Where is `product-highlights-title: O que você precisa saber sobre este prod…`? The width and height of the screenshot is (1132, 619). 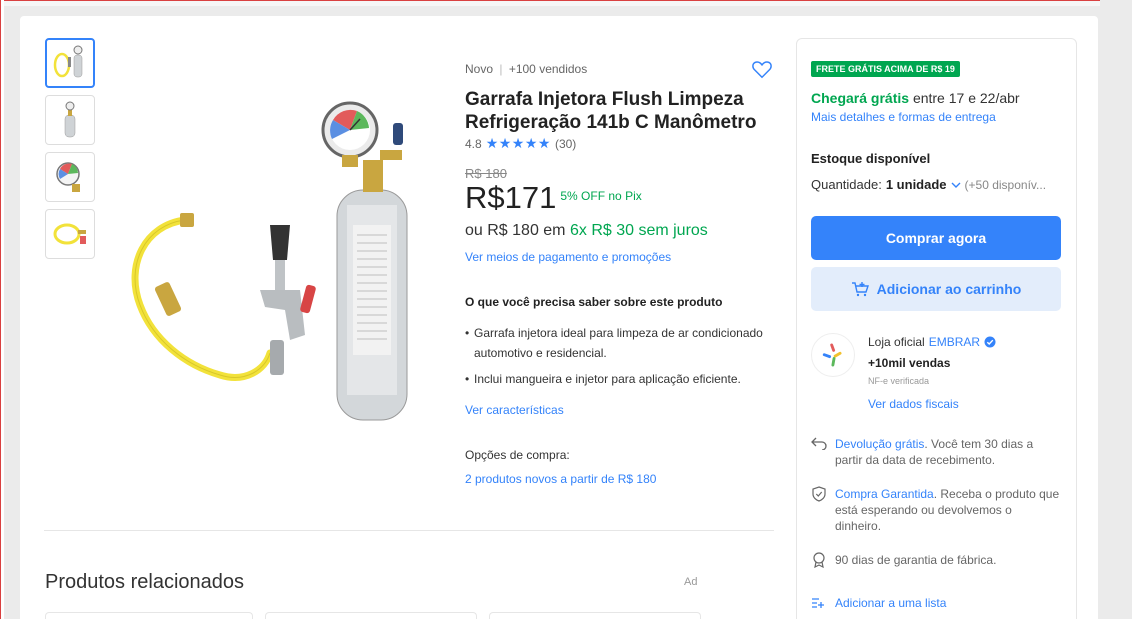 product-highlights-title: O que você precisa saber sobre este prod… is located at coordinates (594, 302).